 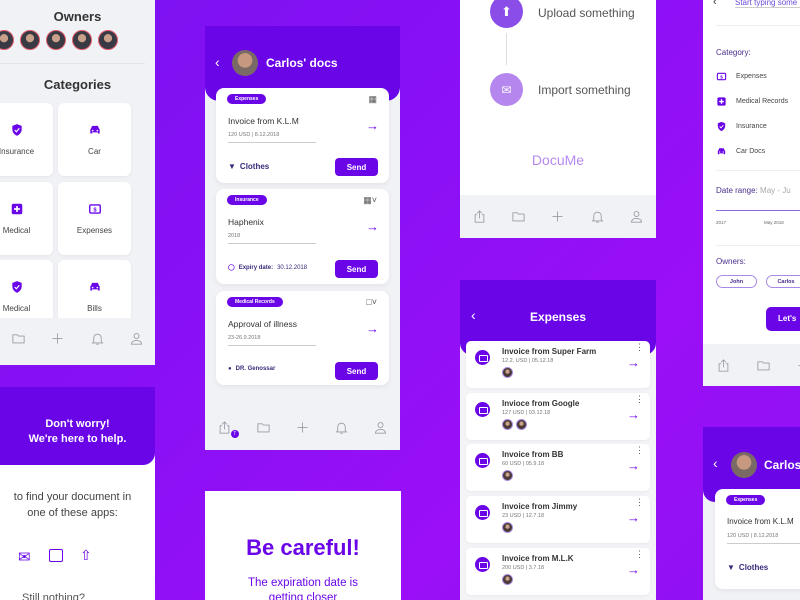 I want to click on expense-row: Invoice from M.L.K 200 USD | 3.7.18 ⋮ →, so click(x=558, y=571).